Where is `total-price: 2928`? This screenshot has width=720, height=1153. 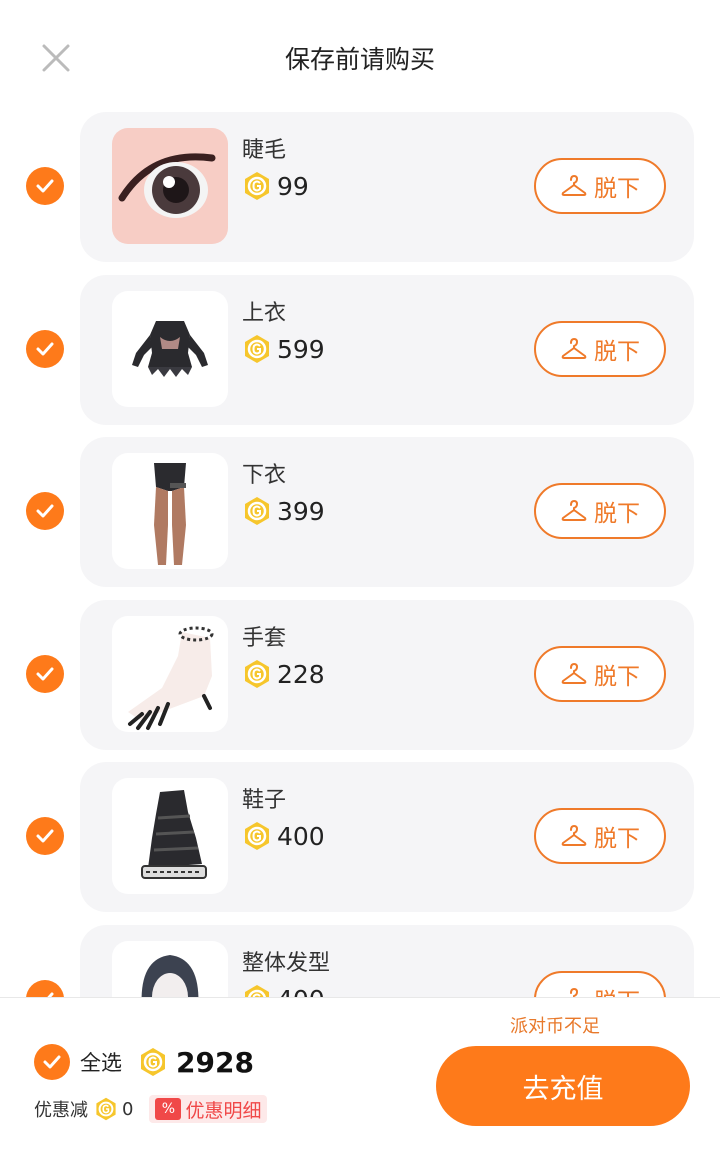 total-price: 2928 is located at coordinates (196, 1062).